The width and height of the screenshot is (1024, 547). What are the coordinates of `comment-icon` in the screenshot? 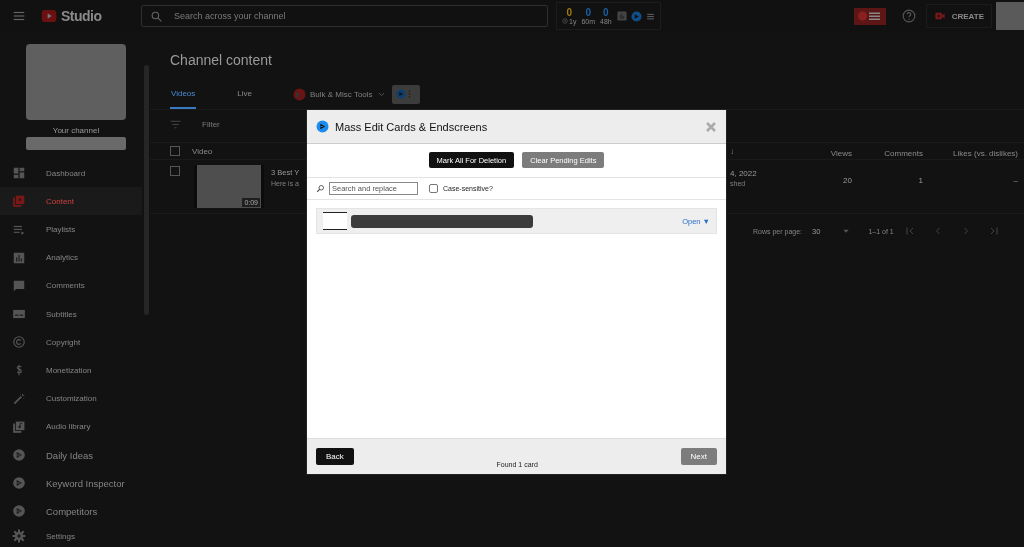 It's located at (19, 285).